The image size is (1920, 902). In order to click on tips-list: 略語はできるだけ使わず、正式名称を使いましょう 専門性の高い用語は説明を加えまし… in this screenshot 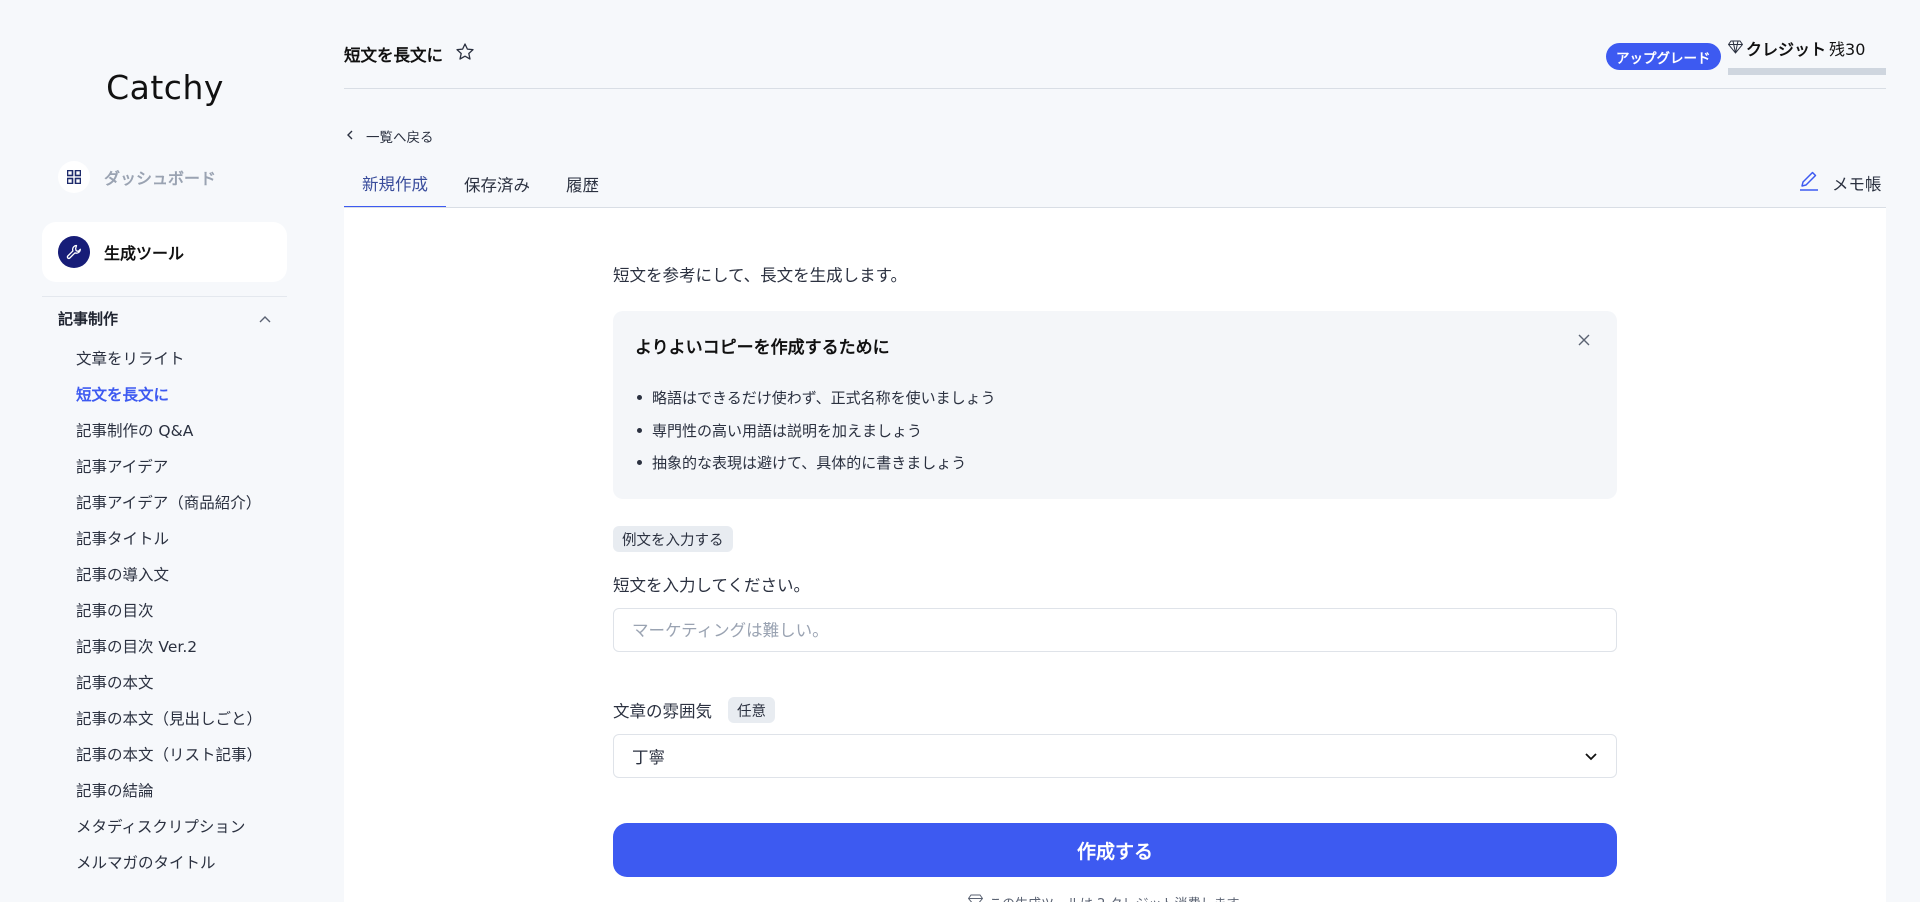, I will do `click(815, 436)`.